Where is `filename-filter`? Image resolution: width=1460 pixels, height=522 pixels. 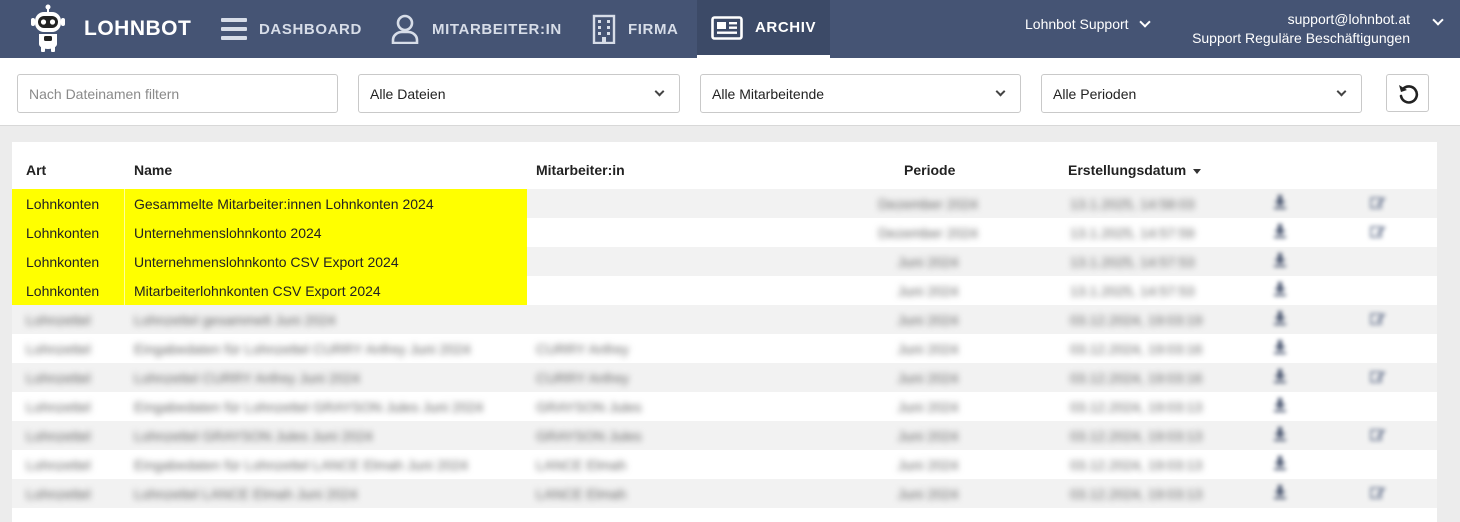
filename-filter is located at coordinates (177, 93).